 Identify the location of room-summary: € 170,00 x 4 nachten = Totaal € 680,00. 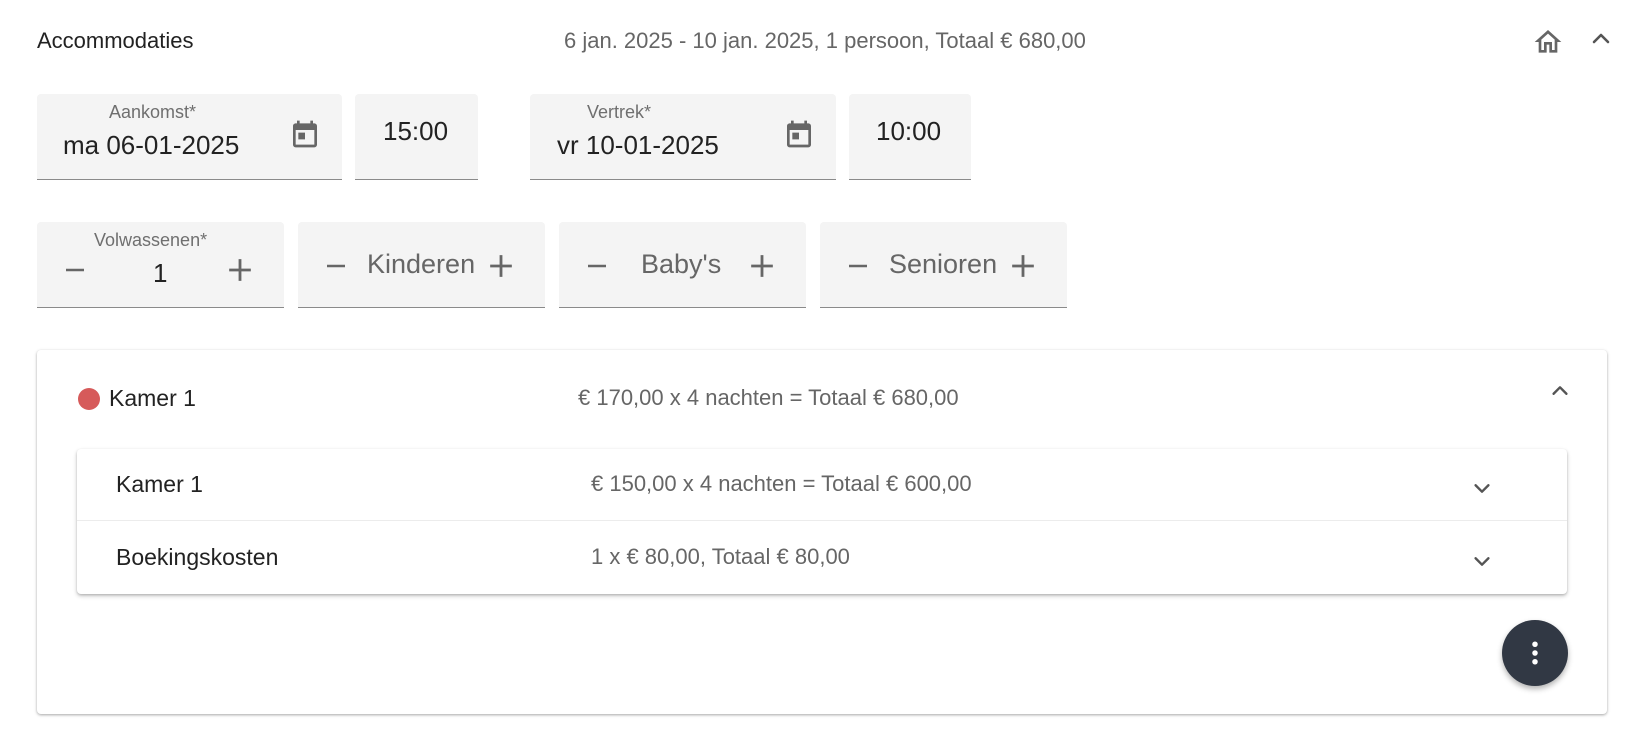
(768, 397).